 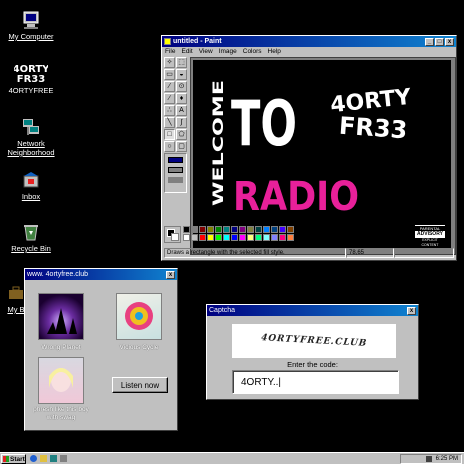 I want to click on rounded-rect-icon: ▢, so click(x=181, y=146).